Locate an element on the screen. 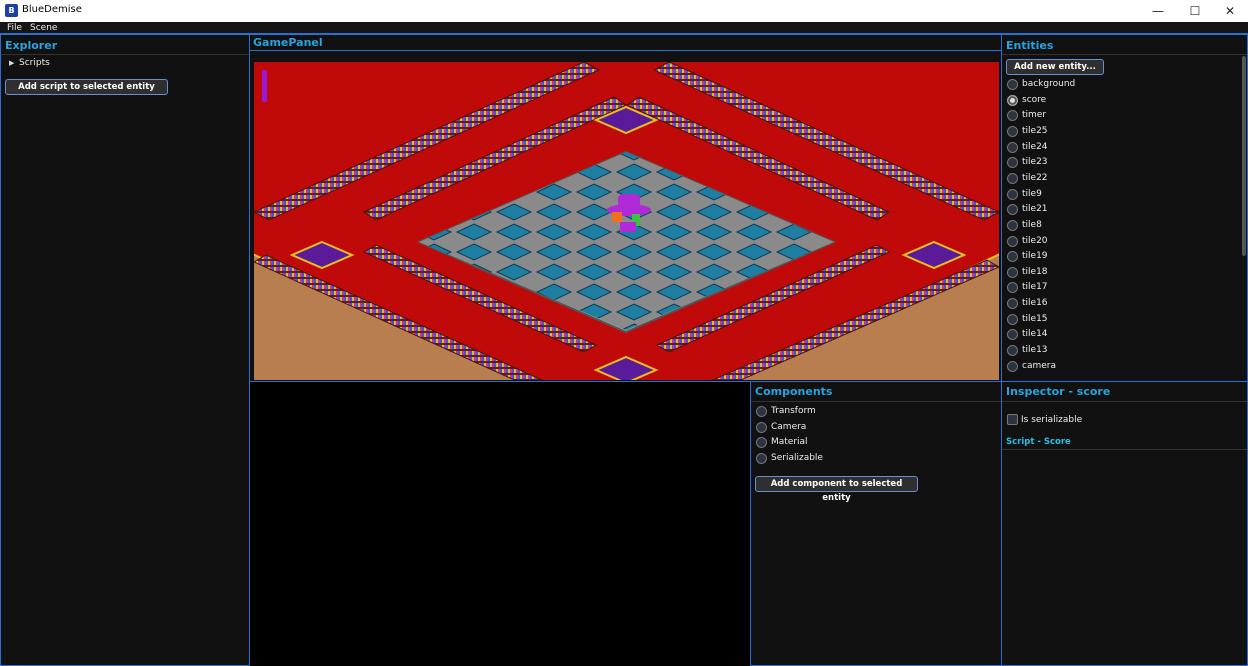 The width and height of the screenshot is (1248, 666). explorer-title: Explorer is located at coordinates (31, 45).